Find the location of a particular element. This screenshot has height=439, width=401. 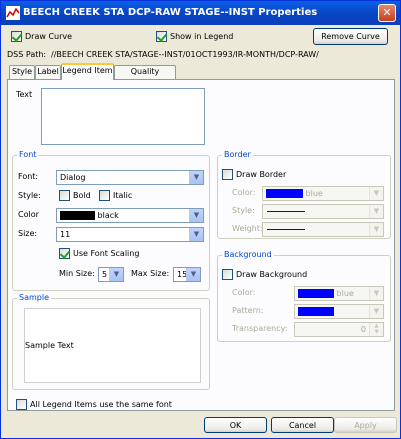

tab-legend-item-label: Legend Item is located at coordinates (87, 70).